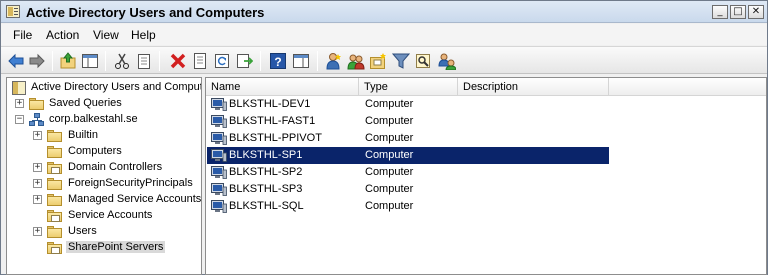  What do you see at coordinates (19, 119) in the screenshot?
I see `collapse-icon: −` at bounding box center [19, 119].